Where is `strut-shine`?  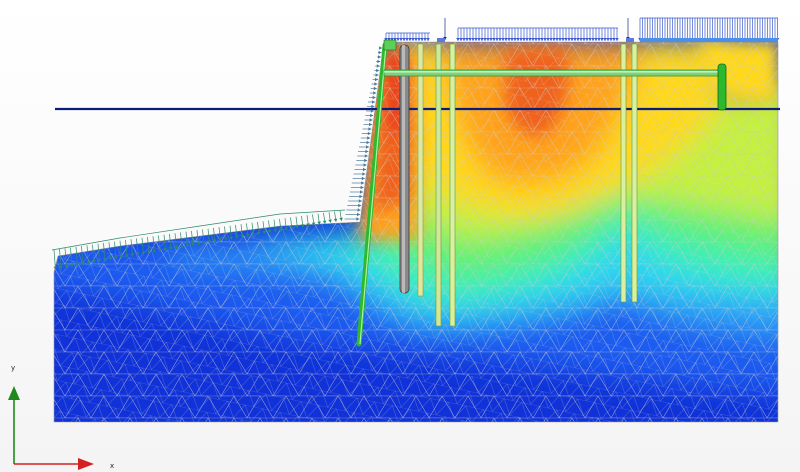 strut-shine is located at coordinates (554, 72).